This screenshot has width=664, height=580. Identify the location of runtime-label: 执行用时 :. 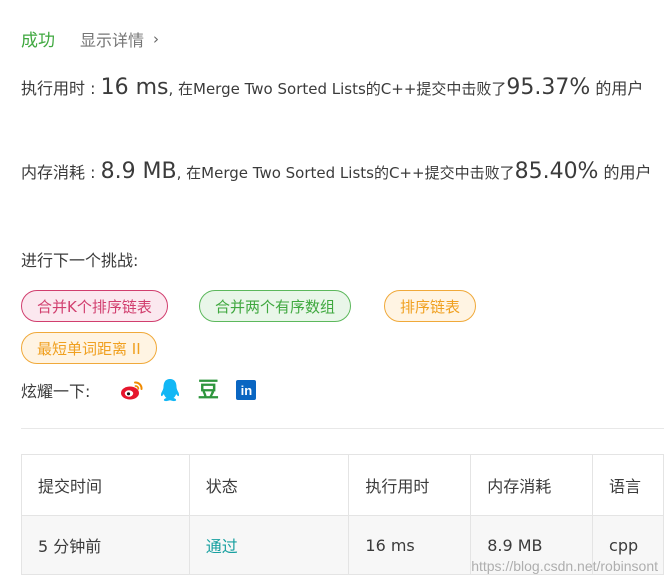
(61, 88).